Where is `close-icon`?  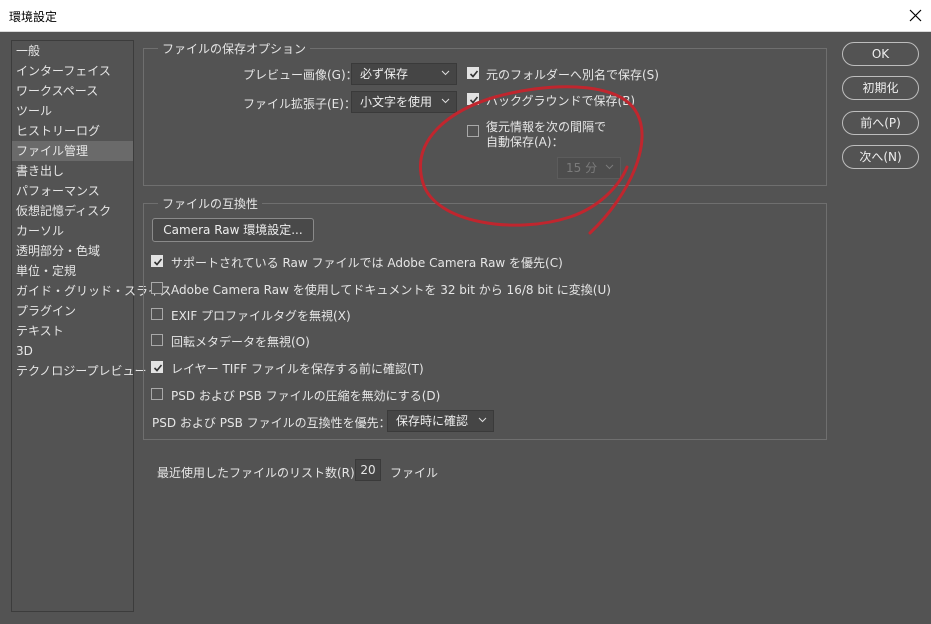
close-icon is located at coordinates (915, 15).